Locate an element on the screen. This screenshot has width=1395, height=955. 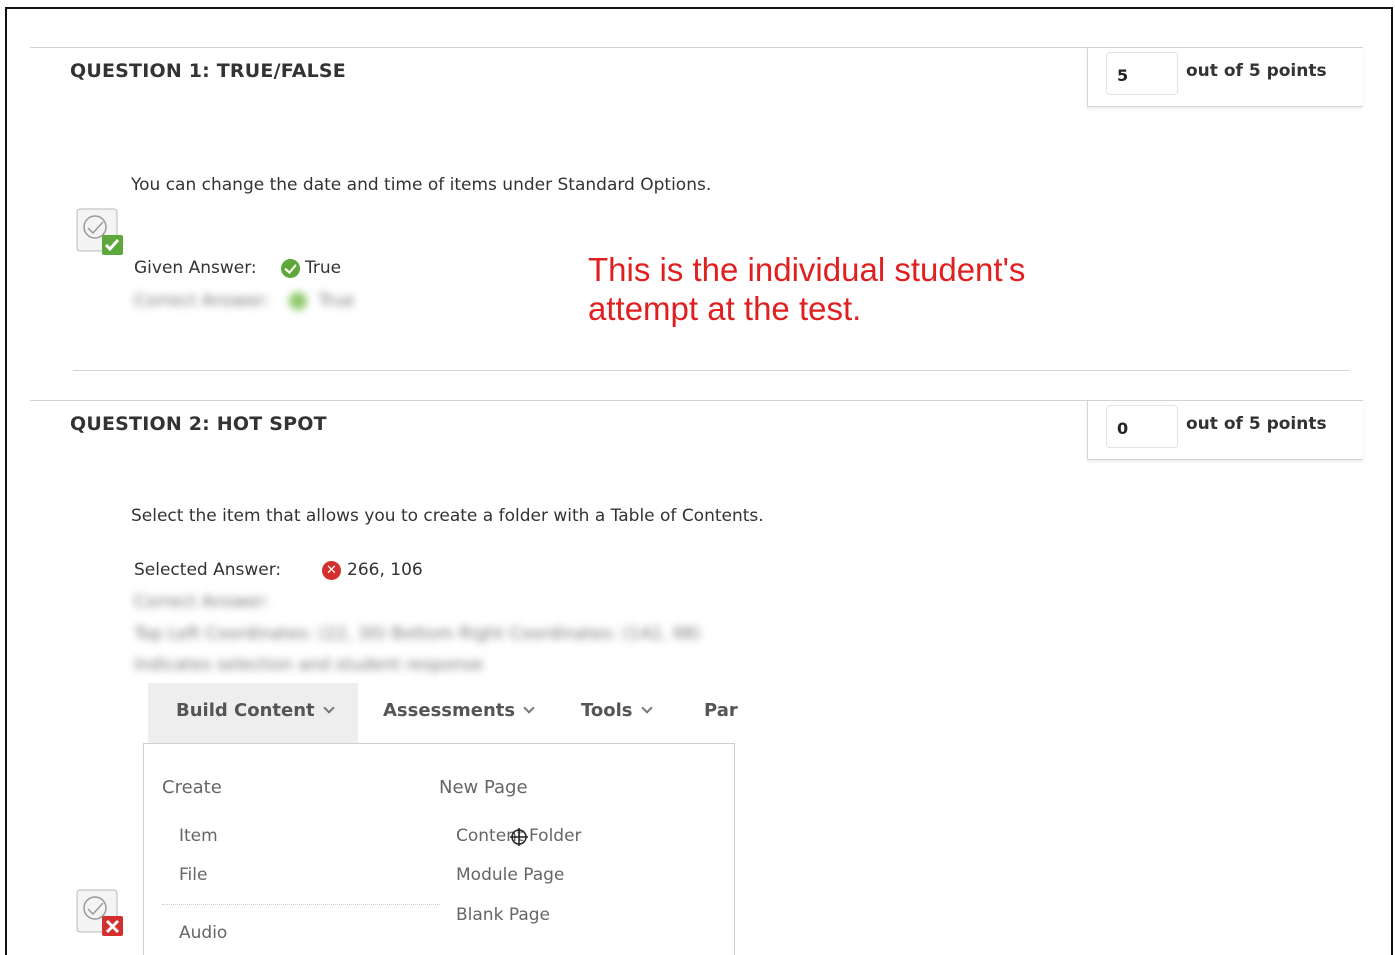
selected-answer: ✕ 266, 106 is located at coordinates (372, 570).